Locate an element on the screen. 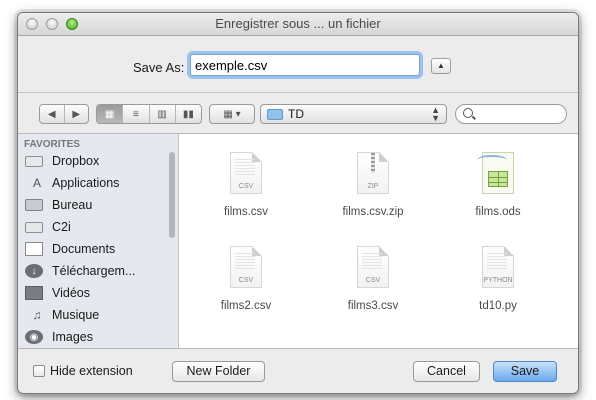 The height and width of the screenshot is (400, 596). arrange-icon-wrapper: ▦ ▾ is located at coordinates (232, 114).